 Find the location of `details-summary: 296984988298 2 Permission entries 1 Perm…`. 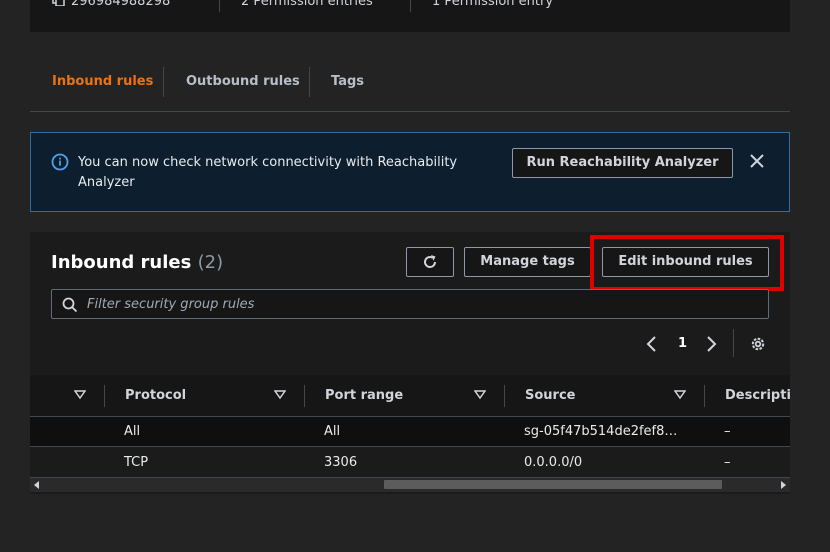

details-summary: 296984988298 2 Permission entries 1 Perm… is located at coordinates (410, 16).